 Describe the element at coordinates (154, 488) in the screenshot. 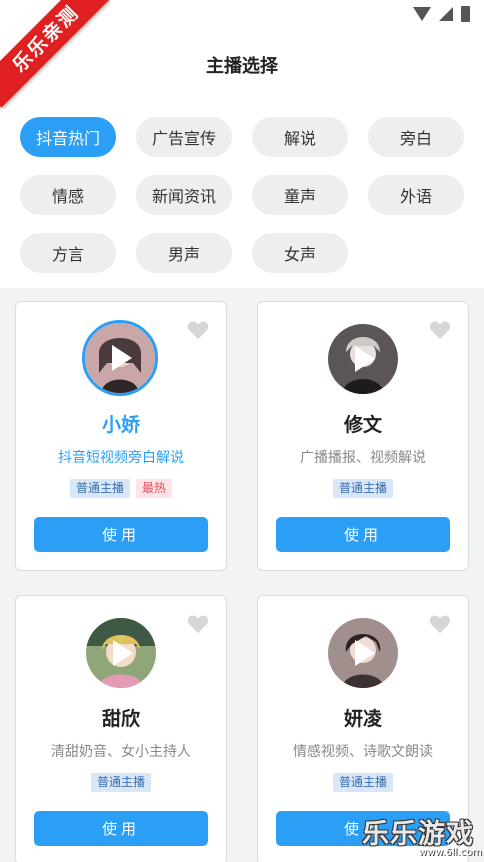

I see `hot-badge: 最热` at that location.